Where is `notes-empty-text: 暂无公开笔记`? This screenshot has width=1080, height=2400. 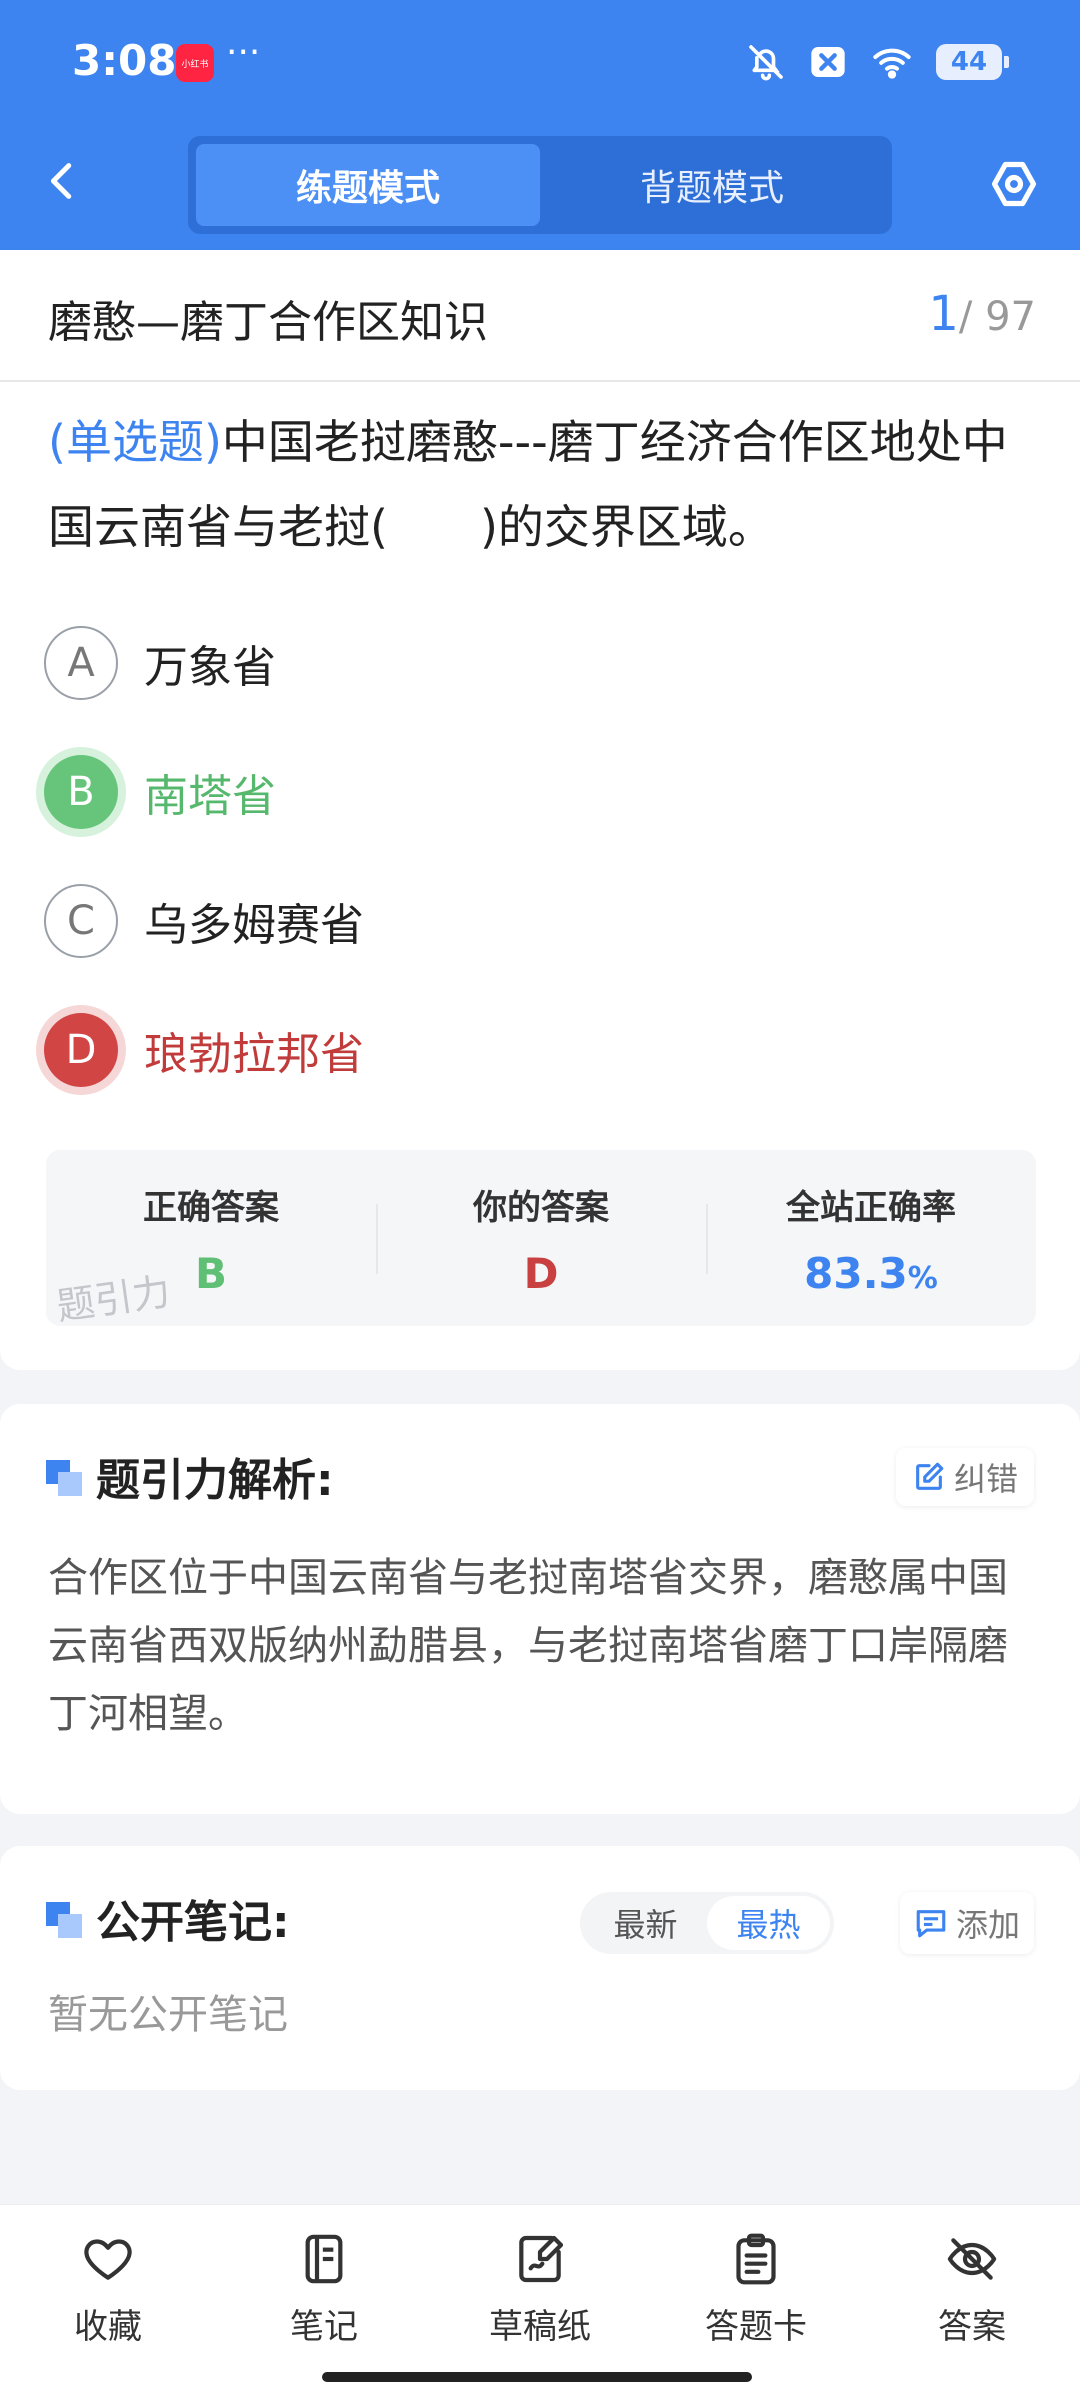 notes-empty-text: 暂无公开笔记 is located at coordinates (168, 2015).